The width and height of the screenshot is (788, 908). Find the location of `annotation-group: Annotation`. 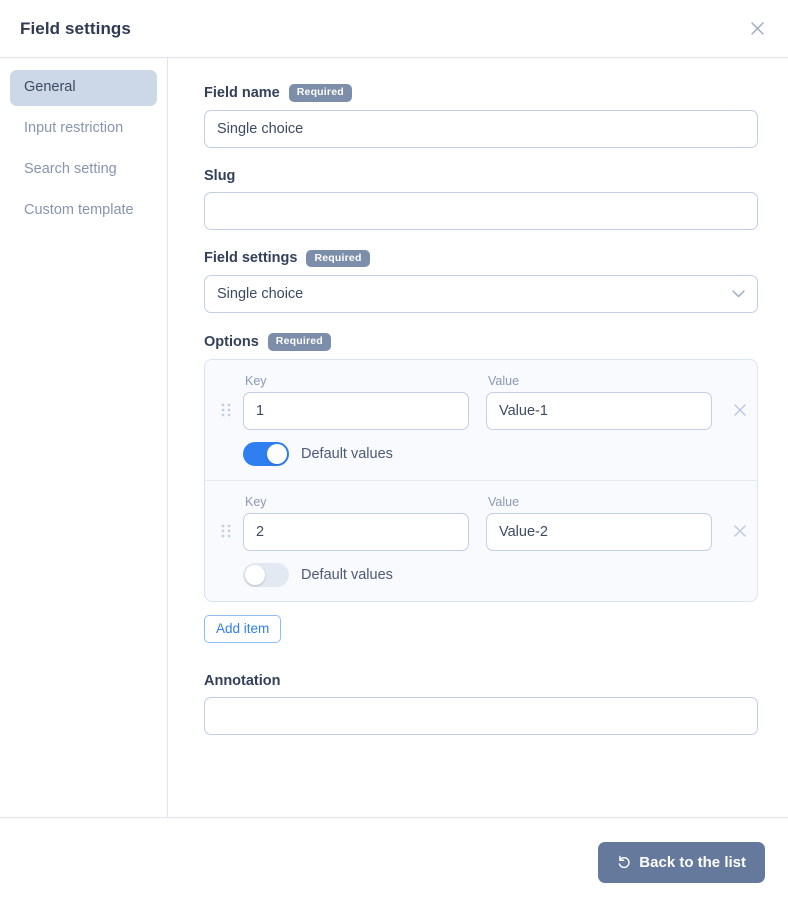

annotation-group: Annotation is located at coordinates (481, 704).